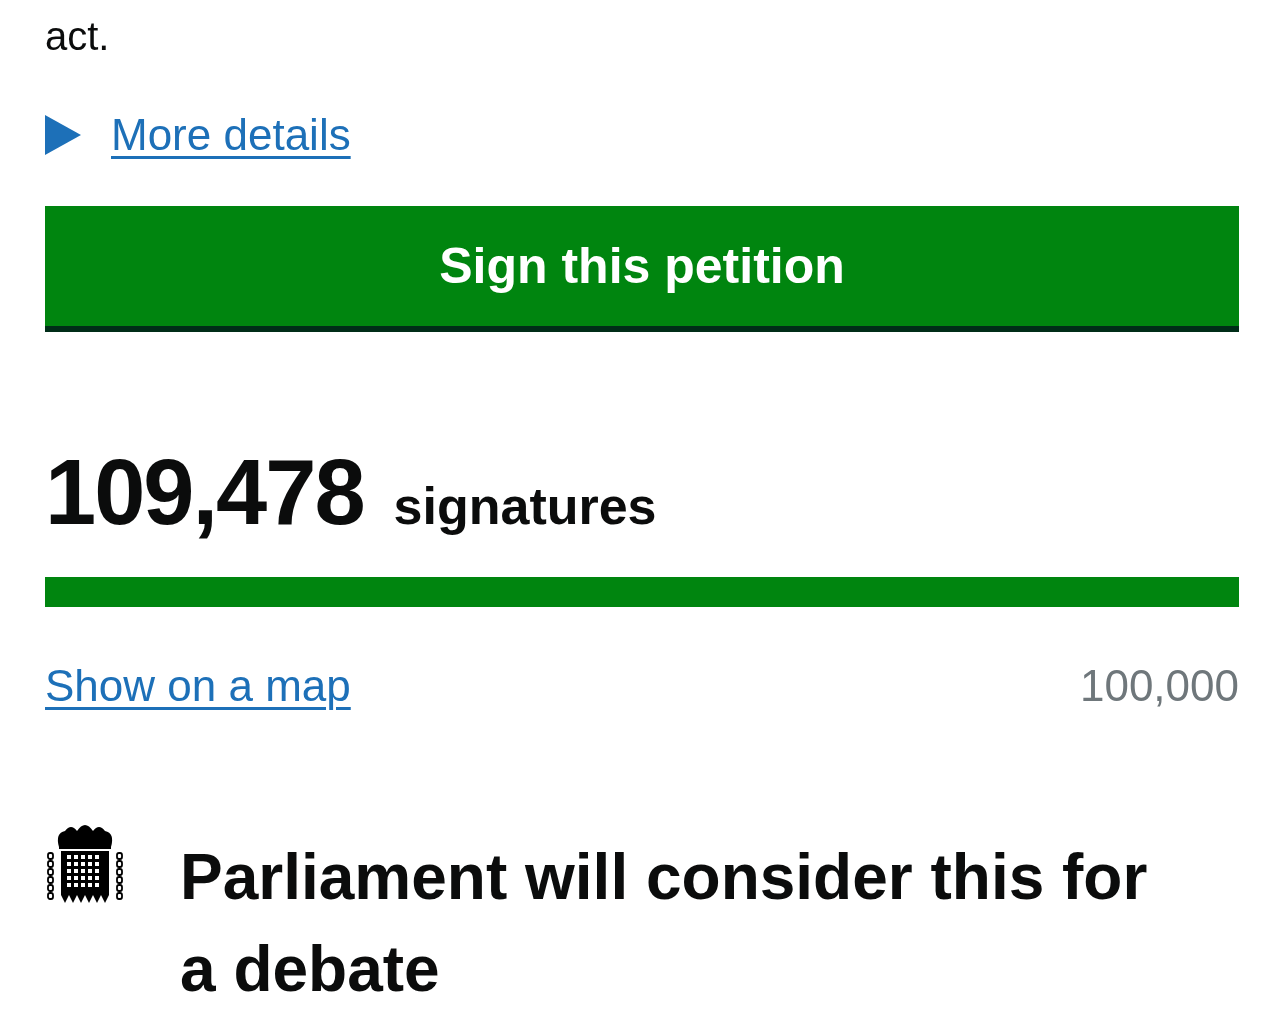 This screenshot has height=1024, width=1284. What do you see at coordinates (204, 492) in the screenshot?
I see `signature-count: 109,478` at bounding box center [204, 492].